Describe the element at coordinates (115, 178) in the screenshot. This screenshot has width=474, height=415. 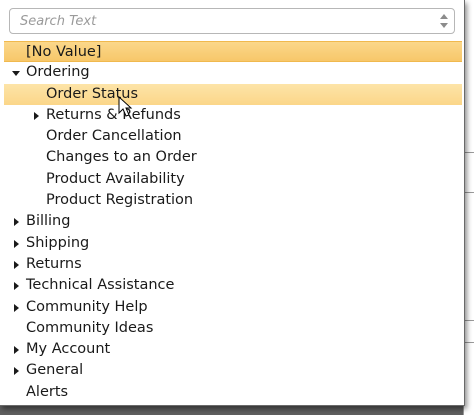
I see `tree-item-label: Product Availability` at that location.